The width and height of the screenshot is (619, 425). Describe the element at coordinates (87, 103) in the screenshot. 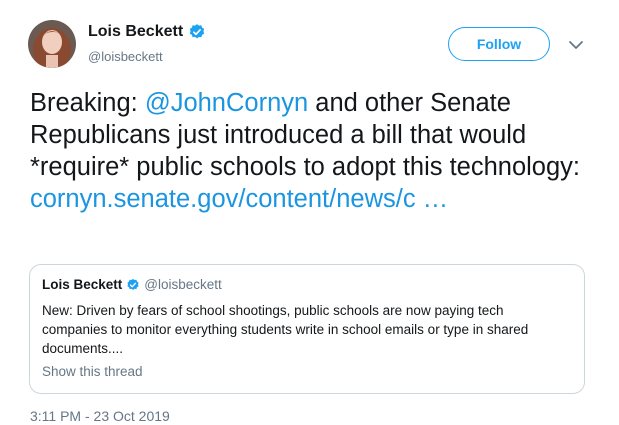

I see `tweet-text-part1: Breaking:` at that location.